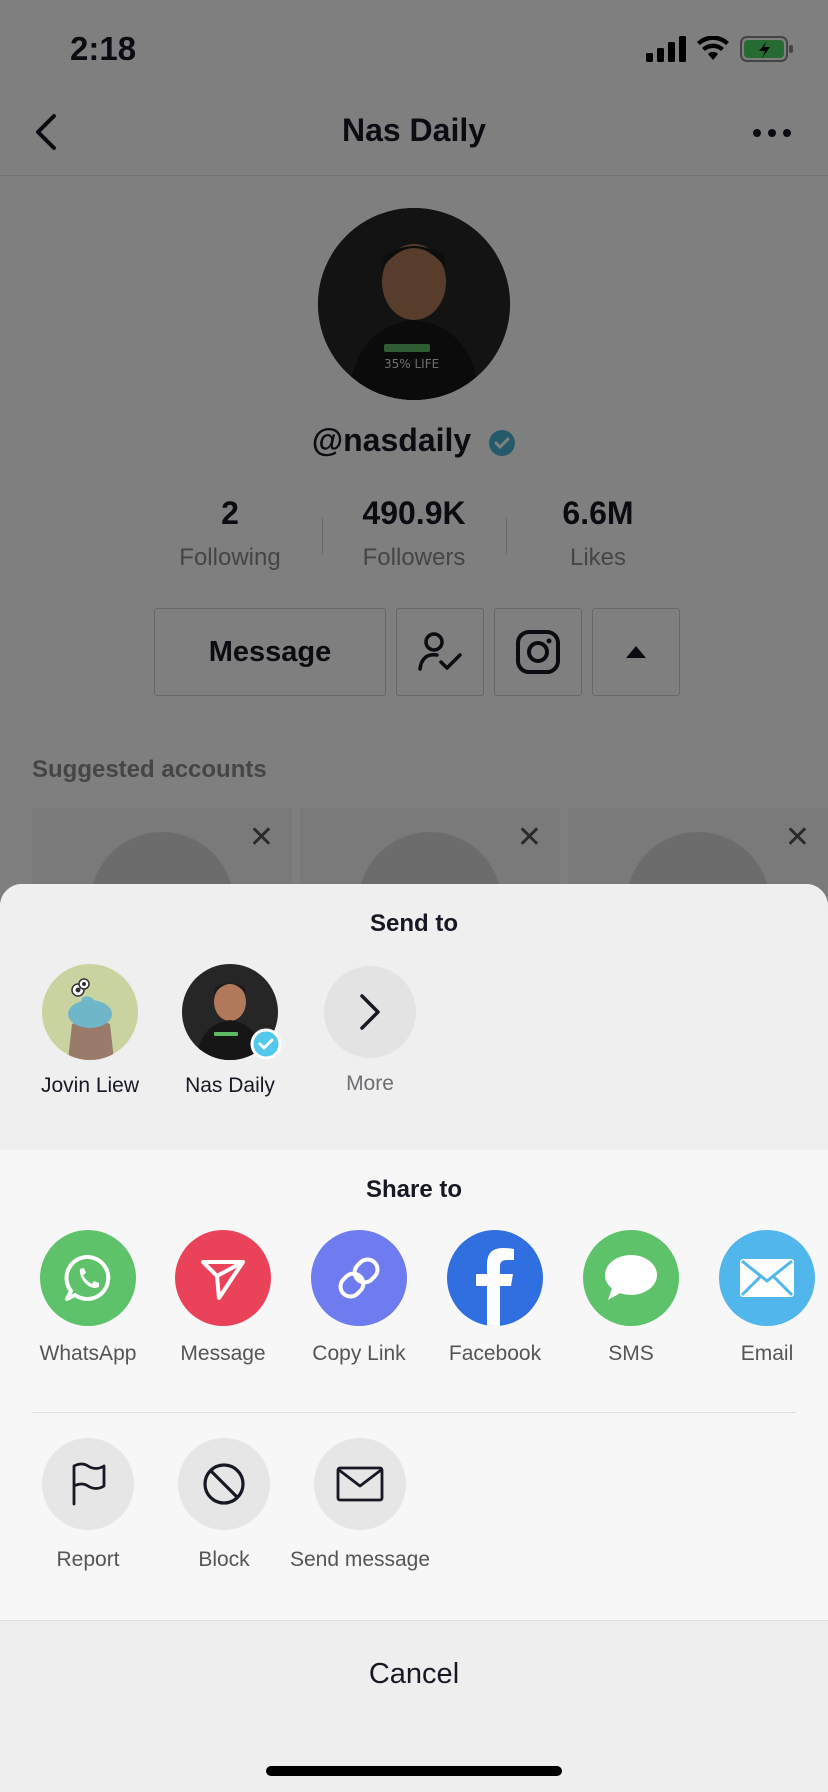 The image size is (828, 1792). Describe the element at coordinates (495, 1353) in the screenshot. I see `share-label: Facebook` at that location.